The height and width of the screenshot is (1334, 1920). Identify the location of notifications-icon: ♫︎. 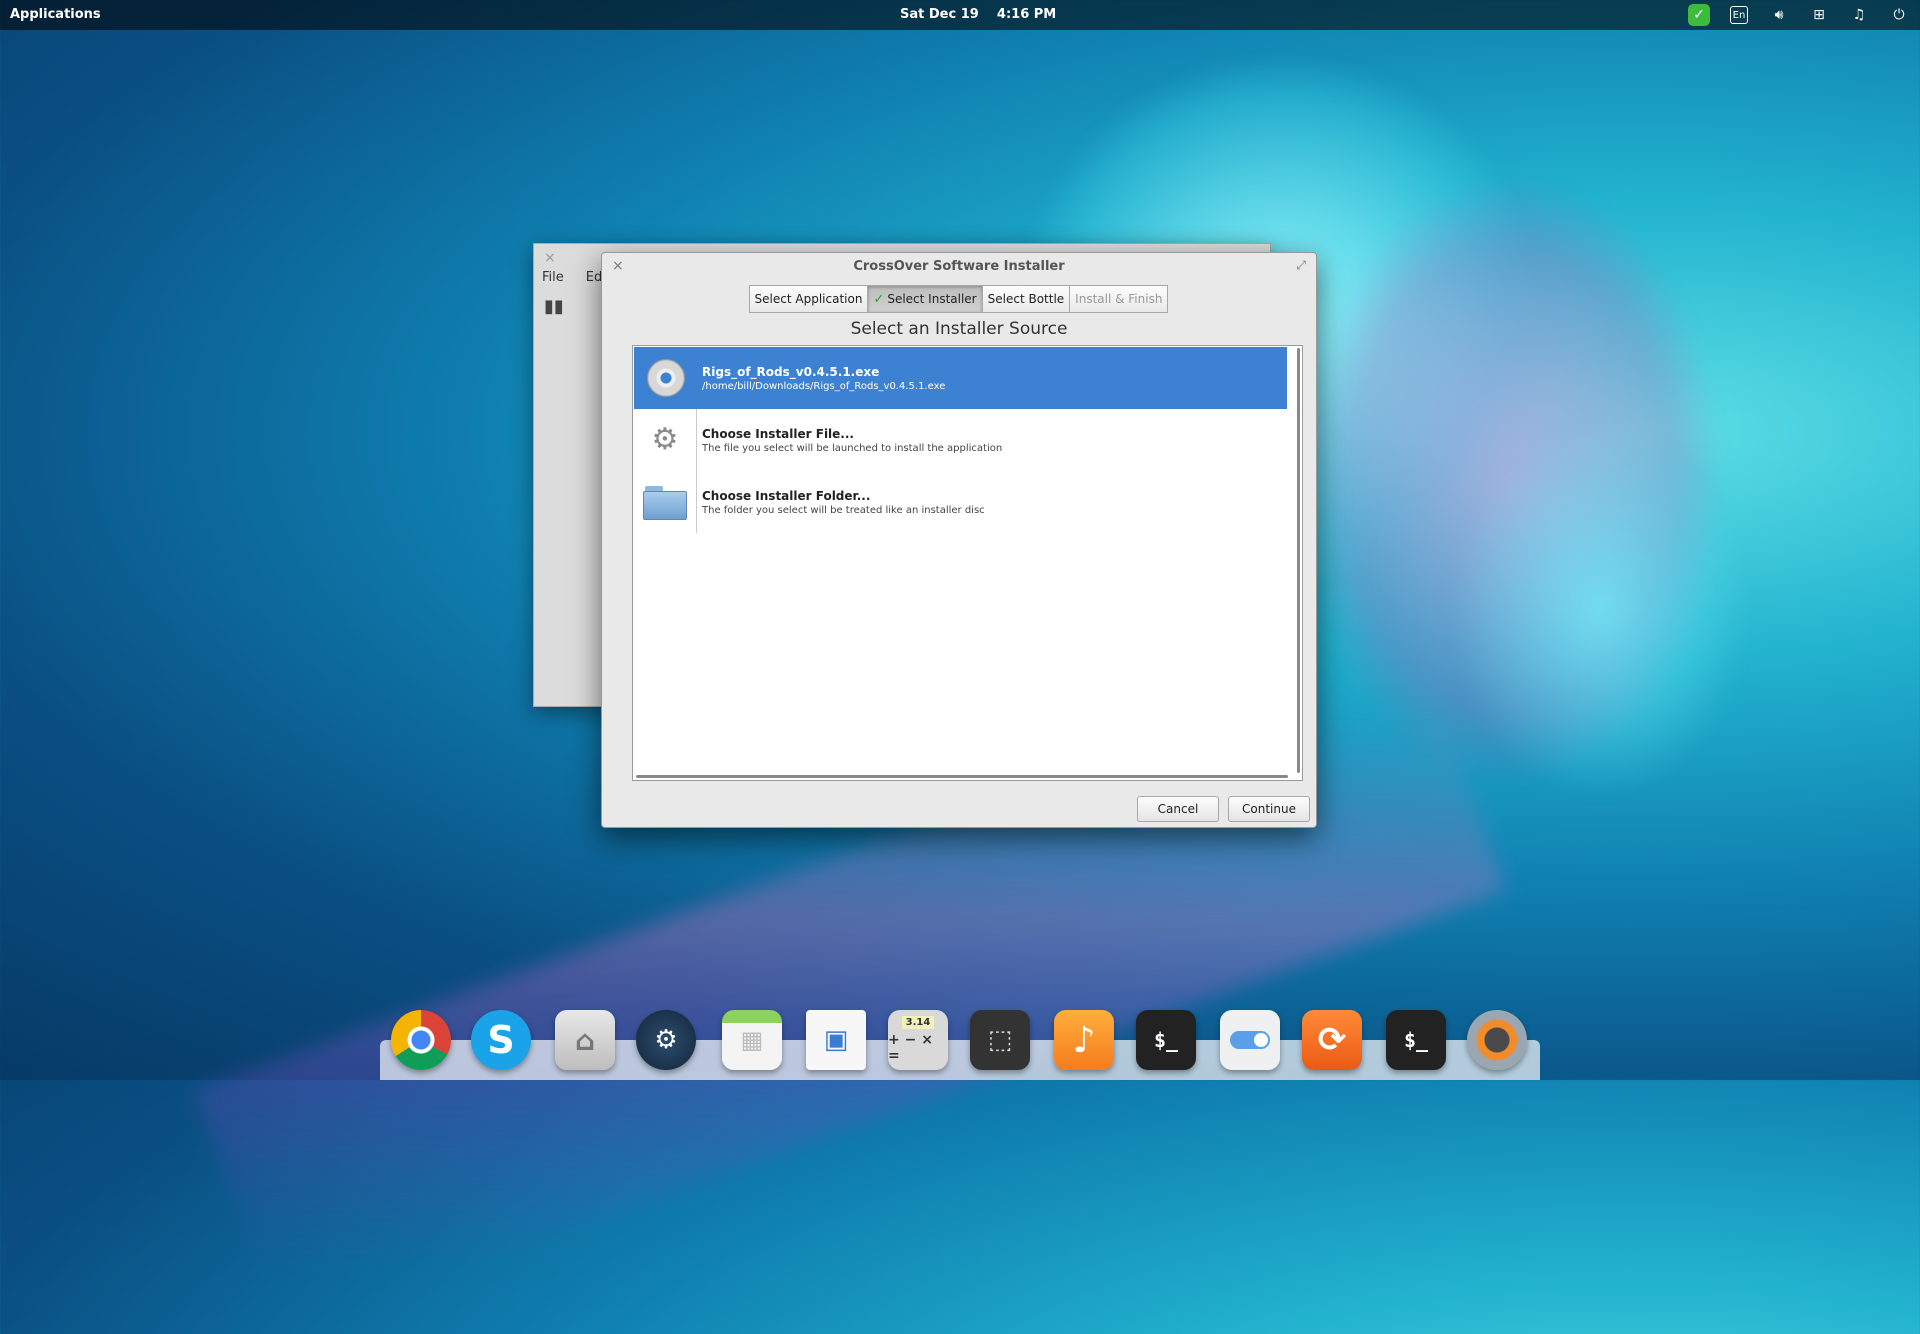
(1859, 15).